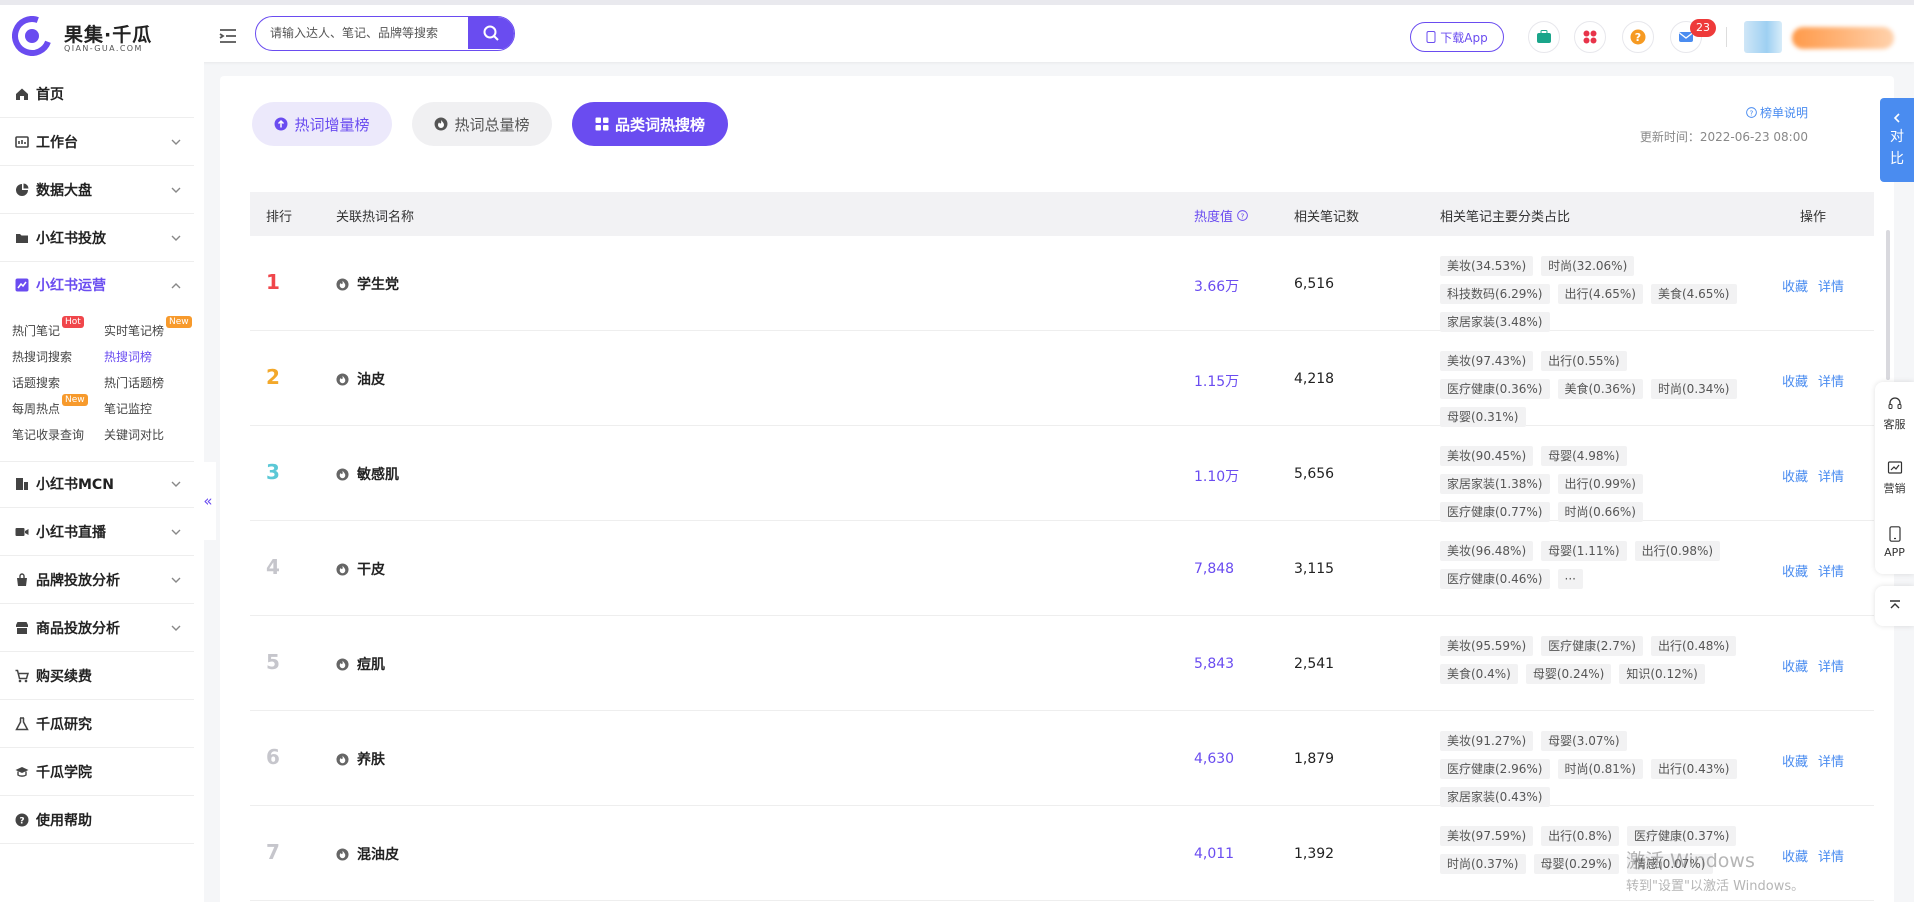  I want to click on sidebar-item-xhs-operation: 小红书运营, so click(97, 285).